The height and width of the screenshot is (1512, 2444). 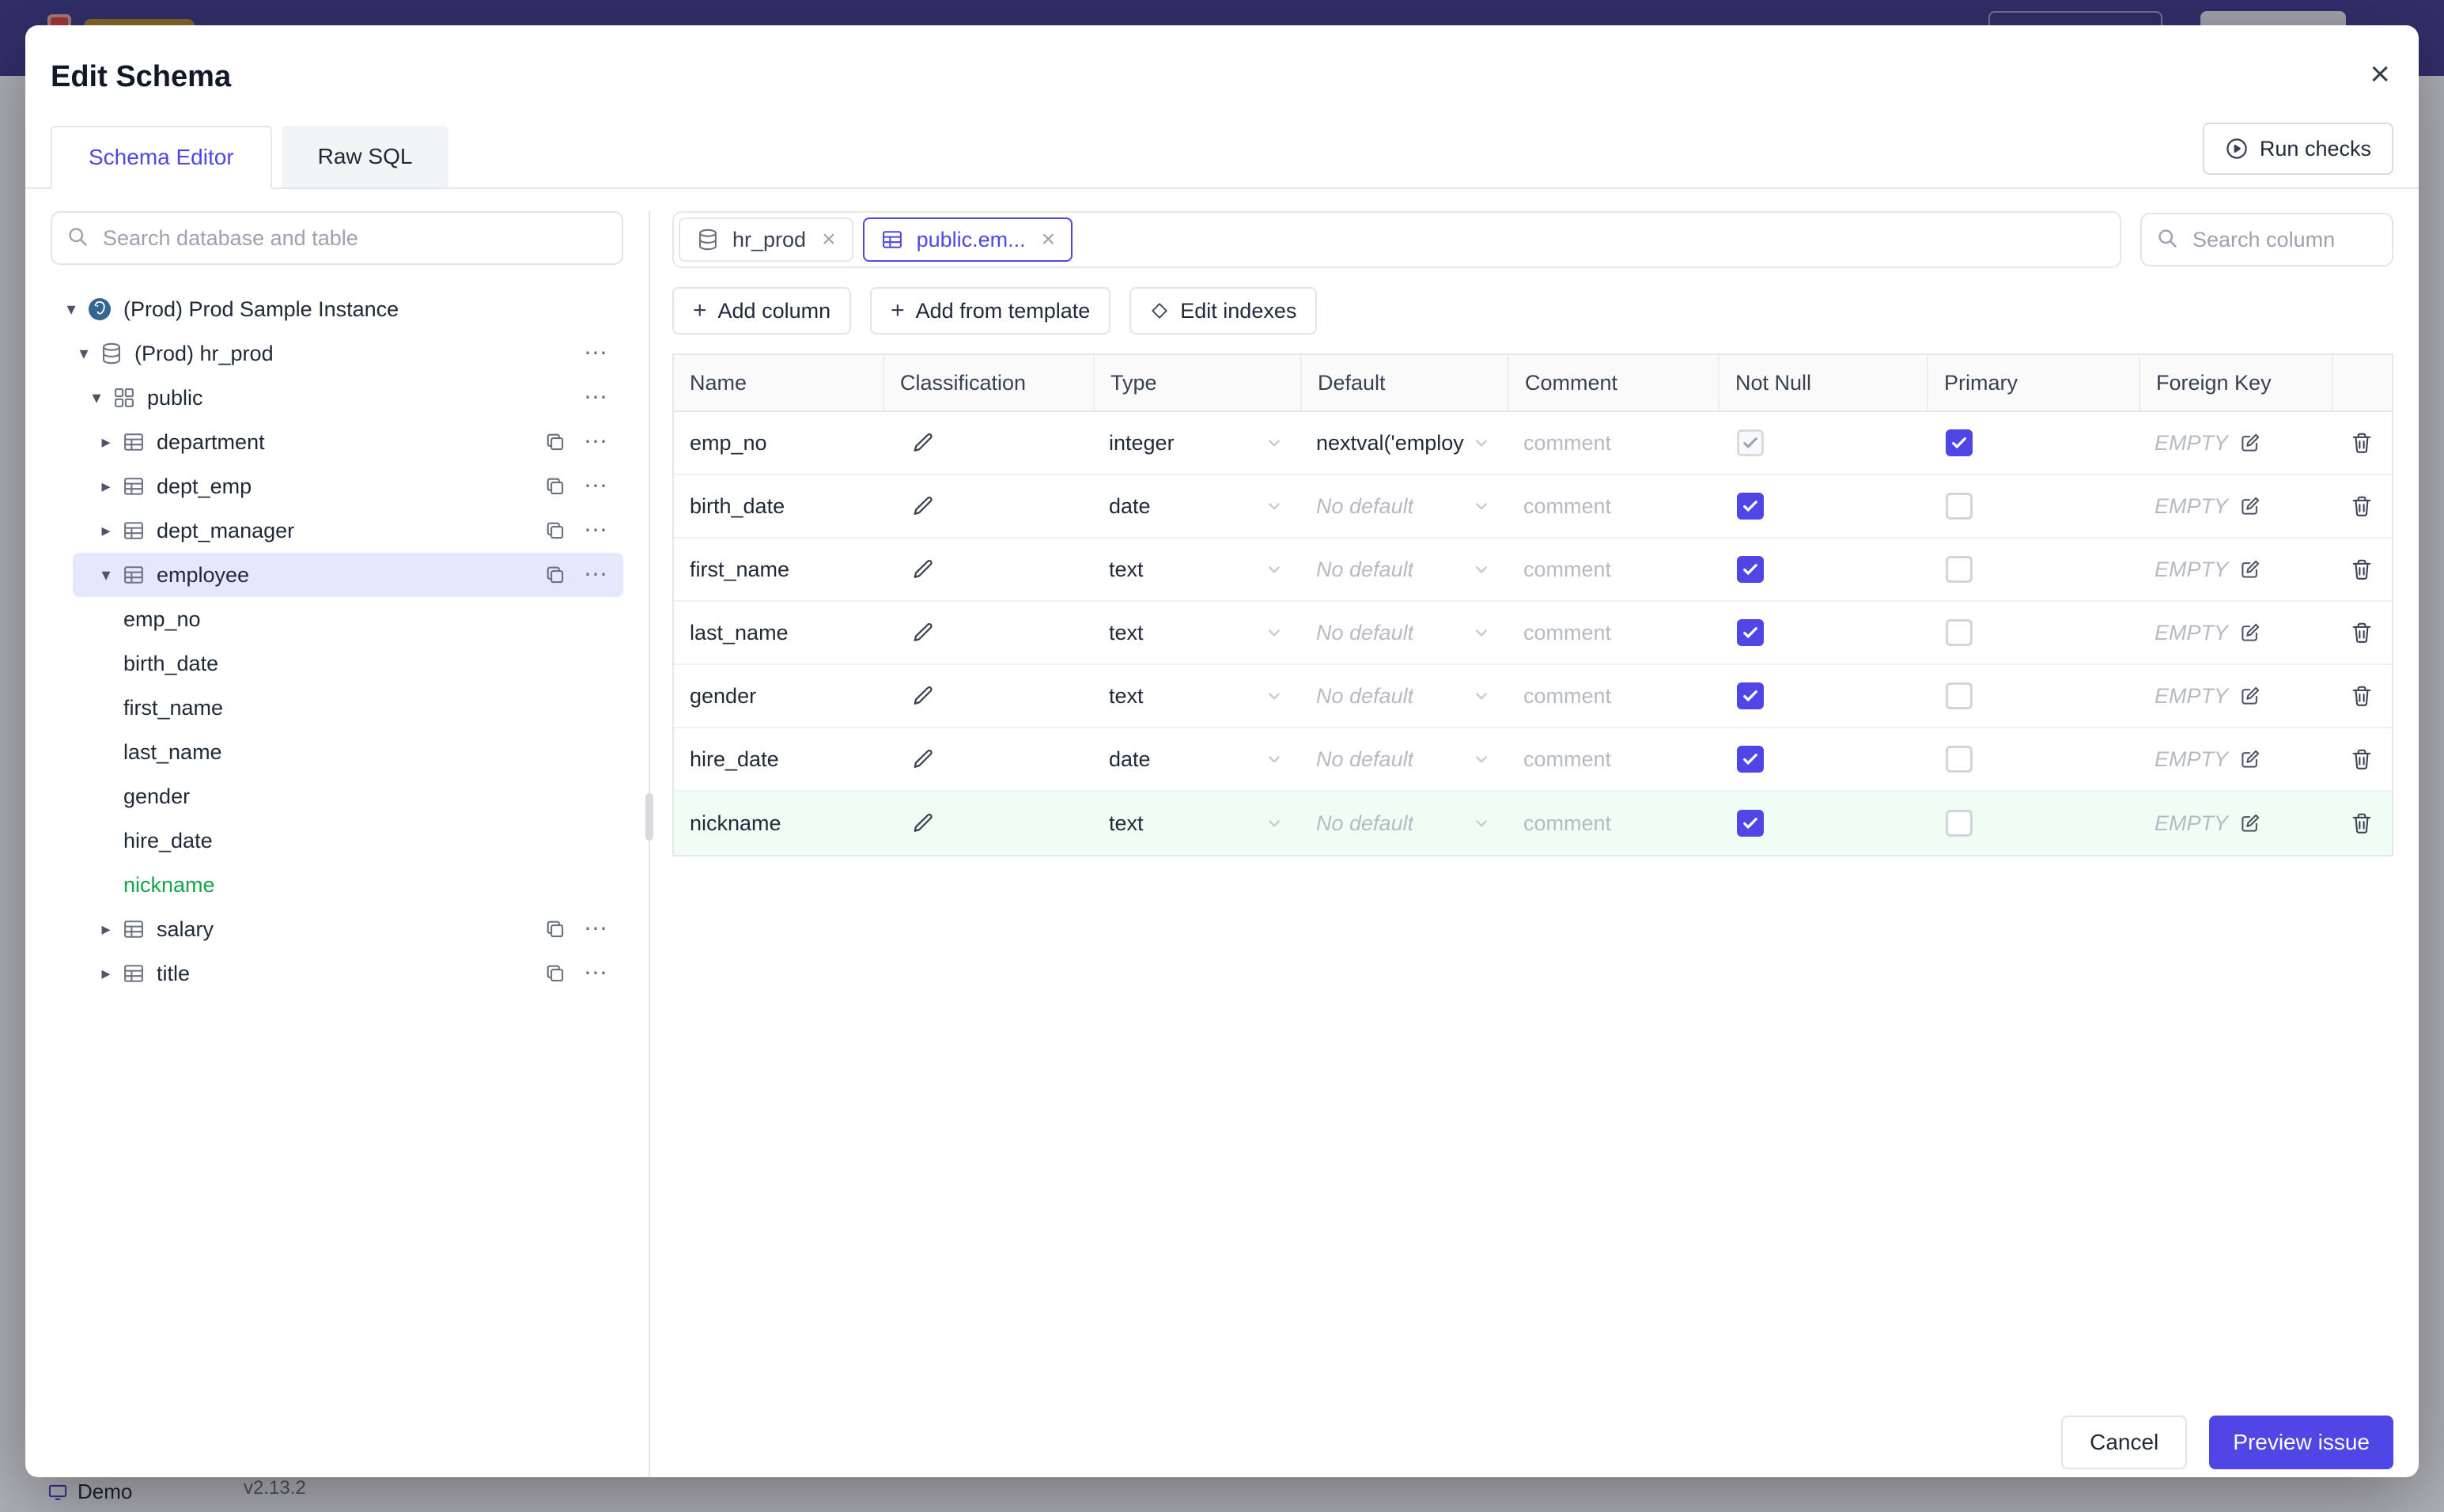 What do you see at coordinates (337, 752) in the screenshot?
I see `tree-item-last_name: last_name` at bounding box center [337, 752].